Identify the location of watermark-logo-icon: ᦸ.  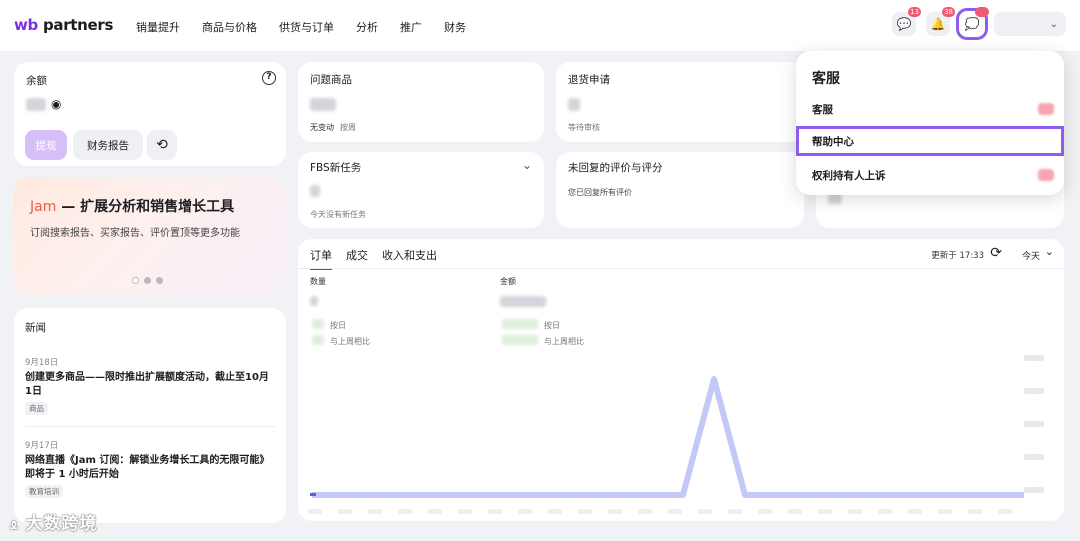
(14, 524).